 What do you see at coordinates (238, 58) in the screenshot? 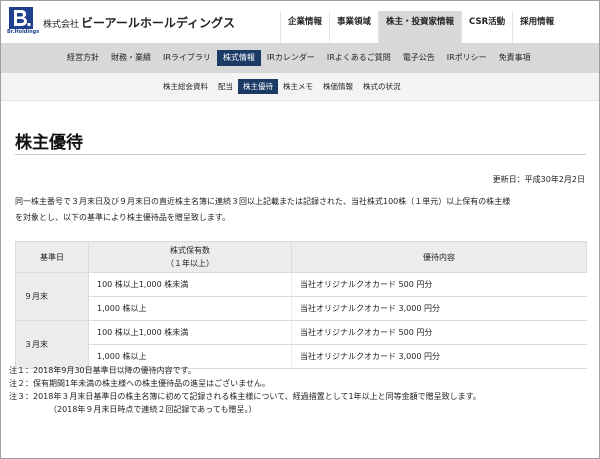
I see `sub-nav-item-stock-info: 株式情報` at bounding box center [238, 58].